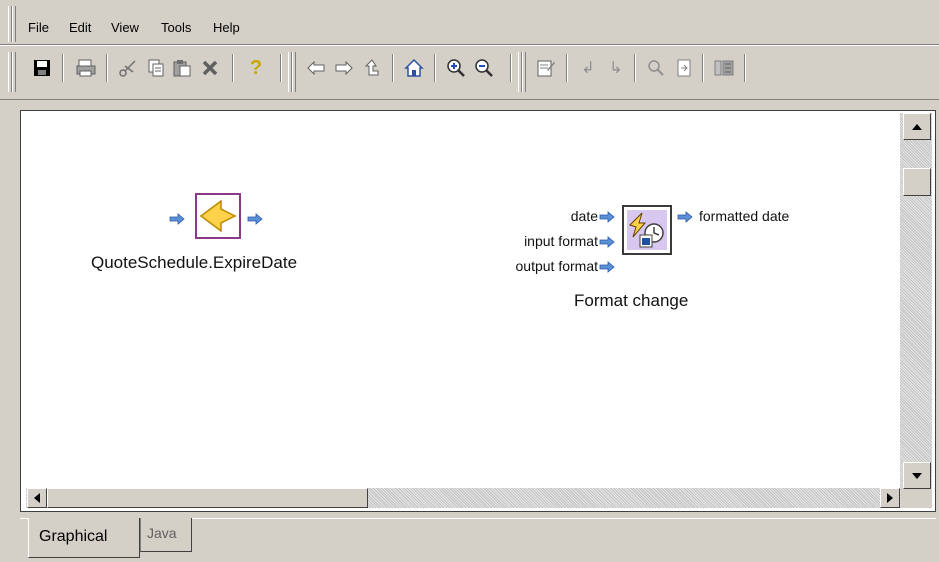  I want to click on menu-bar: File Edit View Tools Help, so click(469, 22).